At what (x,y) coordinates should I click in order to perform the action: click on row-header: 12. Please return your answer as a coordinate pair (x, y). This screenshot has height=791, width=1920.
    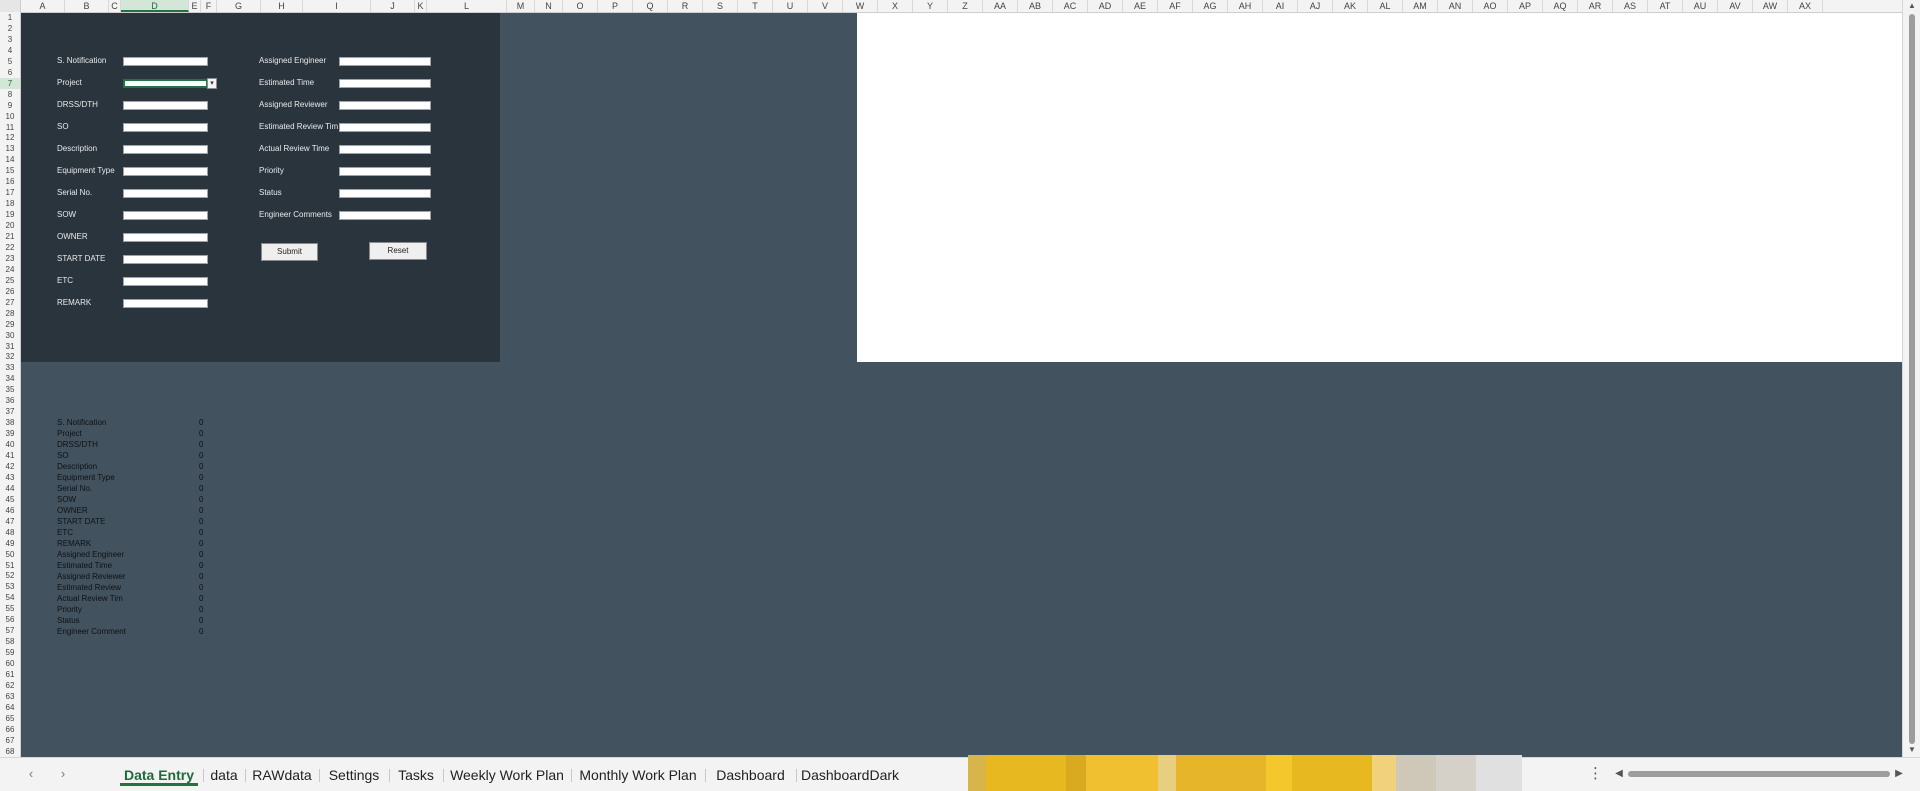
    Looking at the image, I should click on (10, 137).